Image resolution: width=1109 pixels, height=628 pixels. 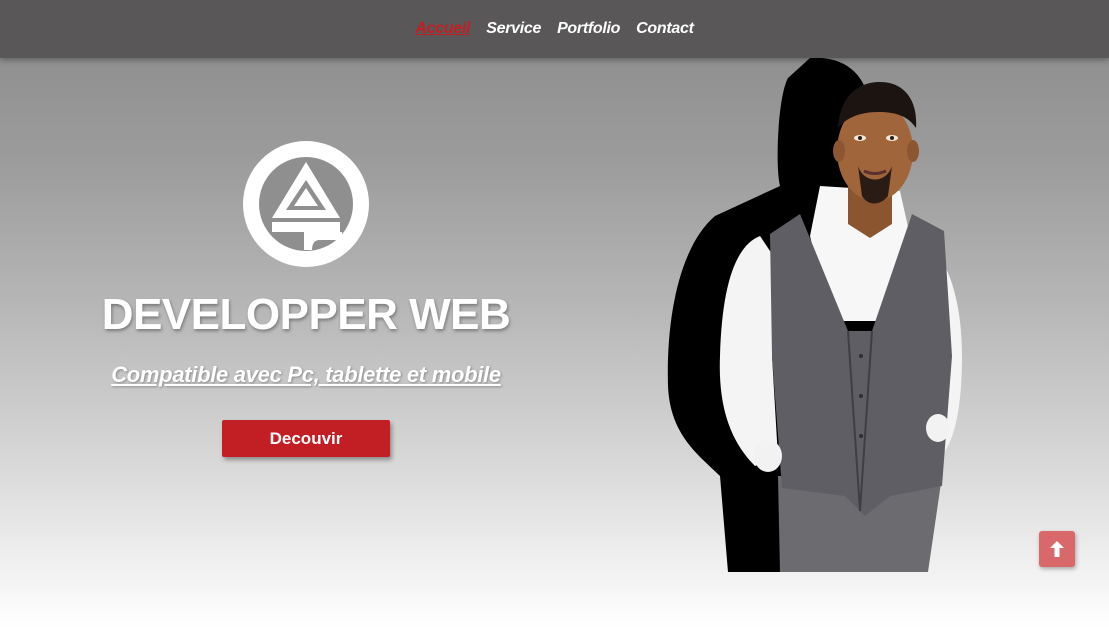 I want to click on nav-link-portfolio: Portfolio, so click(x=588, y=28).